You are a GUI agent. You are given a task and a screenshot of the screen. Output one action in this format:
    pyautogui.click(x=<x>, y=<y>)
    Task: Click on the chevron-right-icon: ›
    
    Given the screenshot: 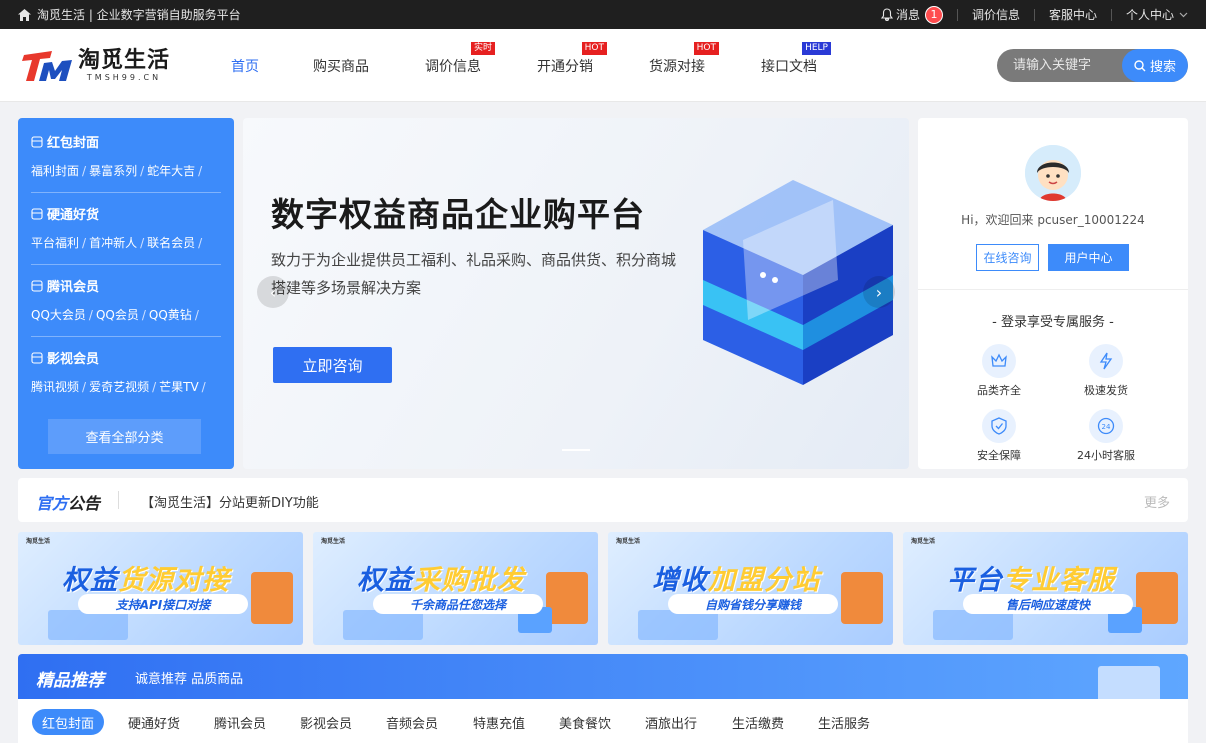 What is the action you would take?
    pyautogui.click(x=879, y=292)
    